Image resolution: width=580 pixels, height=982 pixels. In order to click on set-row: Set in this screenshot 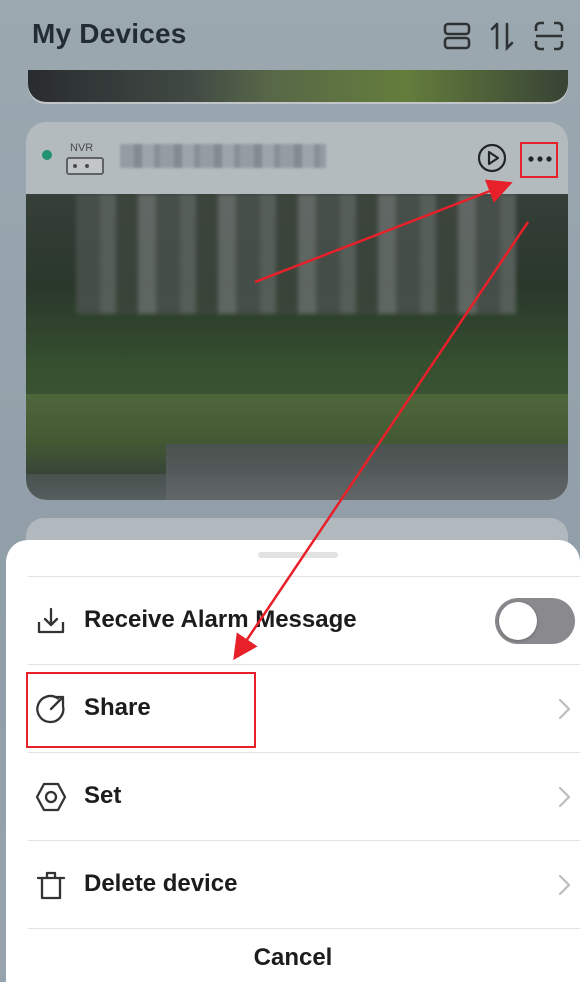, I will do `click(293, 796)`.